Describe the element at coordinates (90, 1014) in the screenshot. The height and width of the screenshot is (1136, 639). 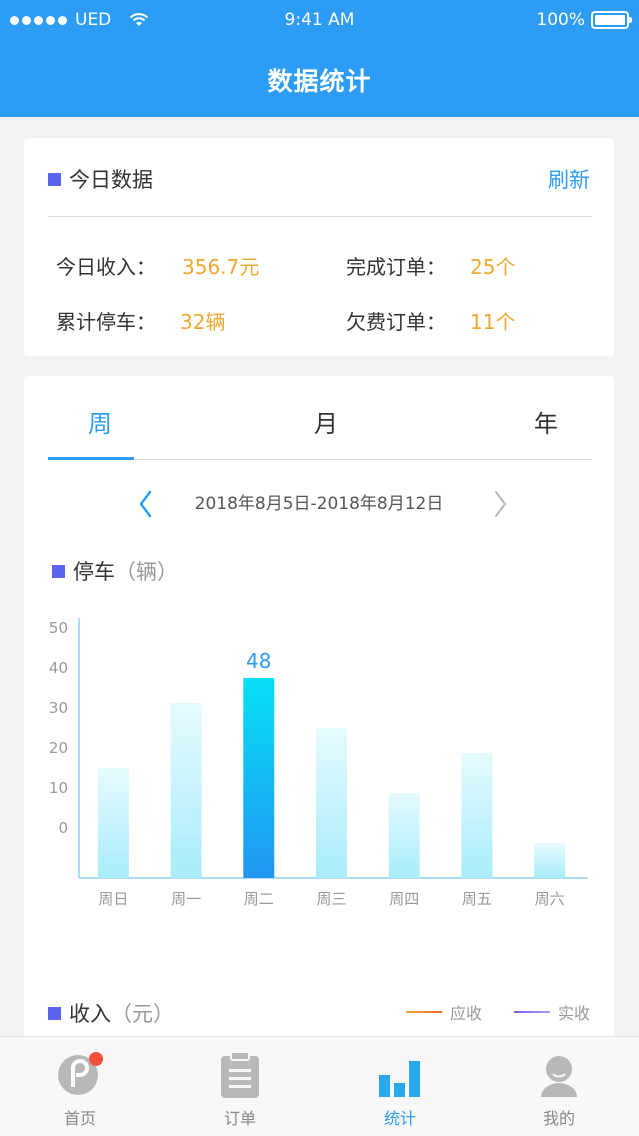
I see `income-title: 收入` at that location.